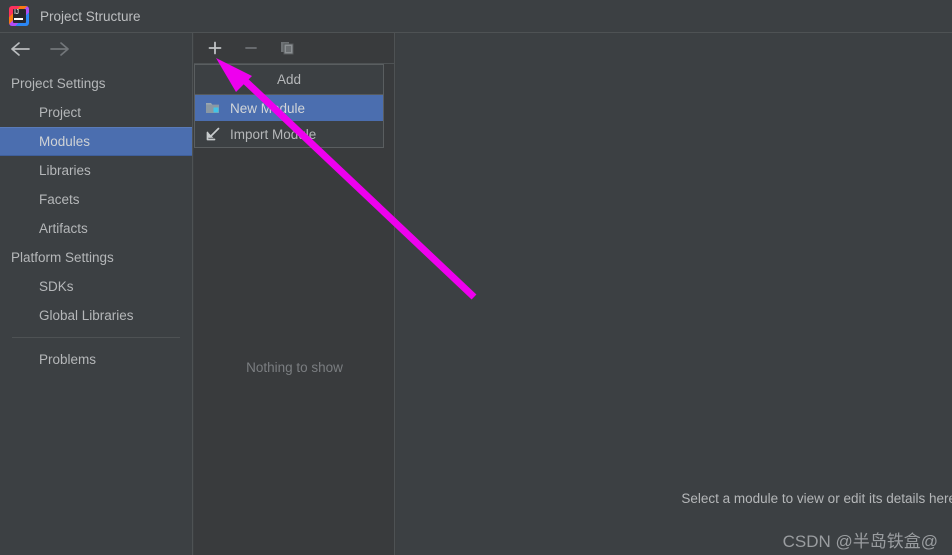 This screenshot has height=555, width=952. What do you see at coordinates (96, 337) in the screenshot?
I see `sidebar-divider` at bounding box center [96, 337].